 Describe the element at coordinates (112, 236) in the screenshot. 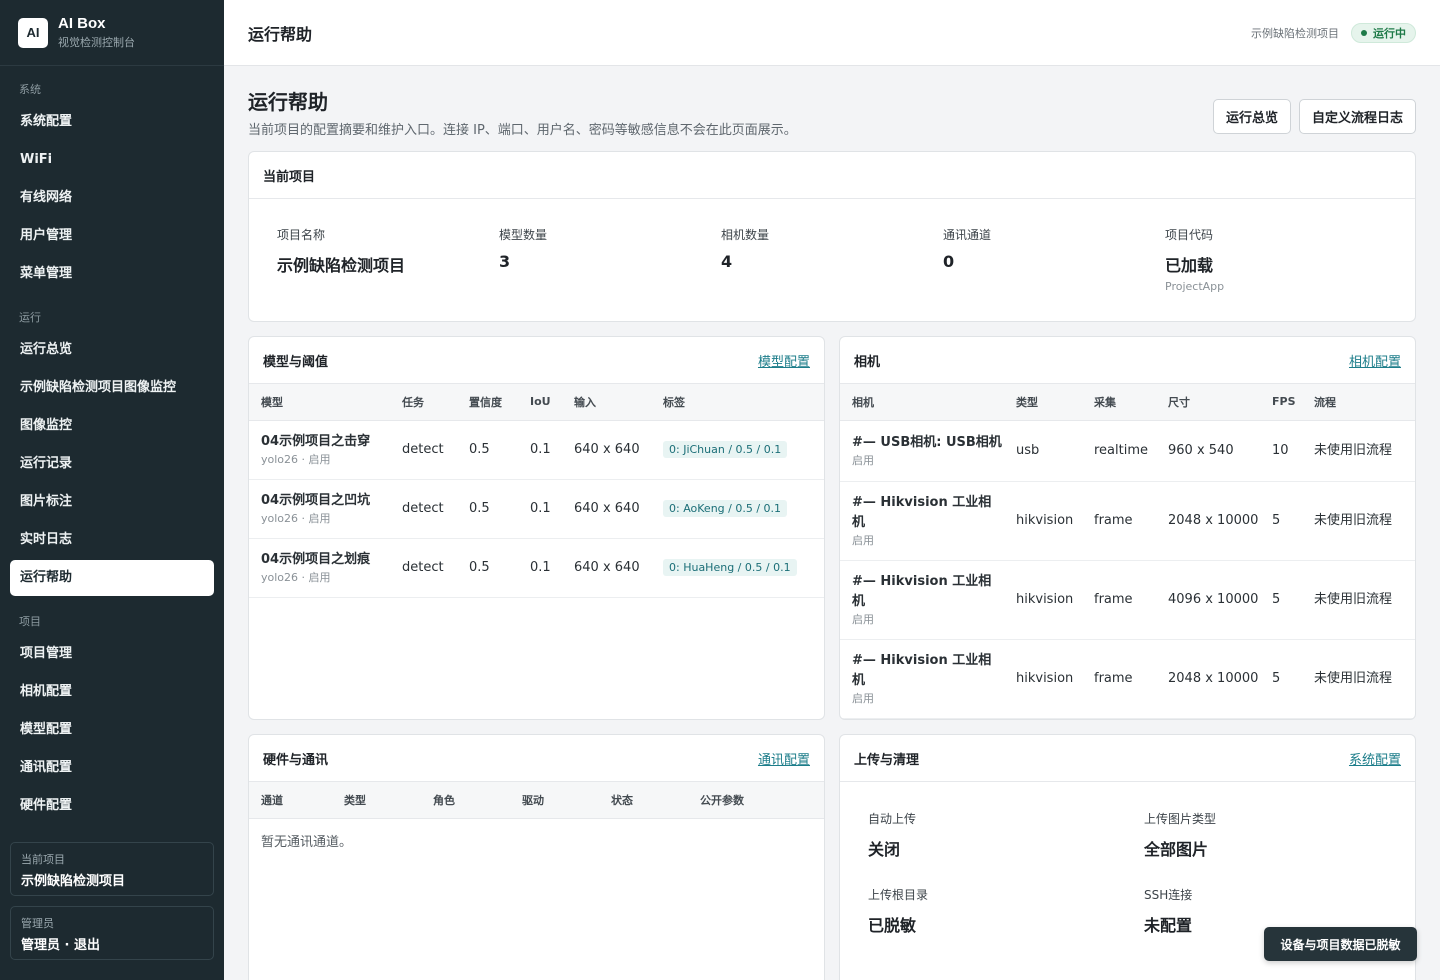

I see `sidebar-item: 用户管理` at that location.